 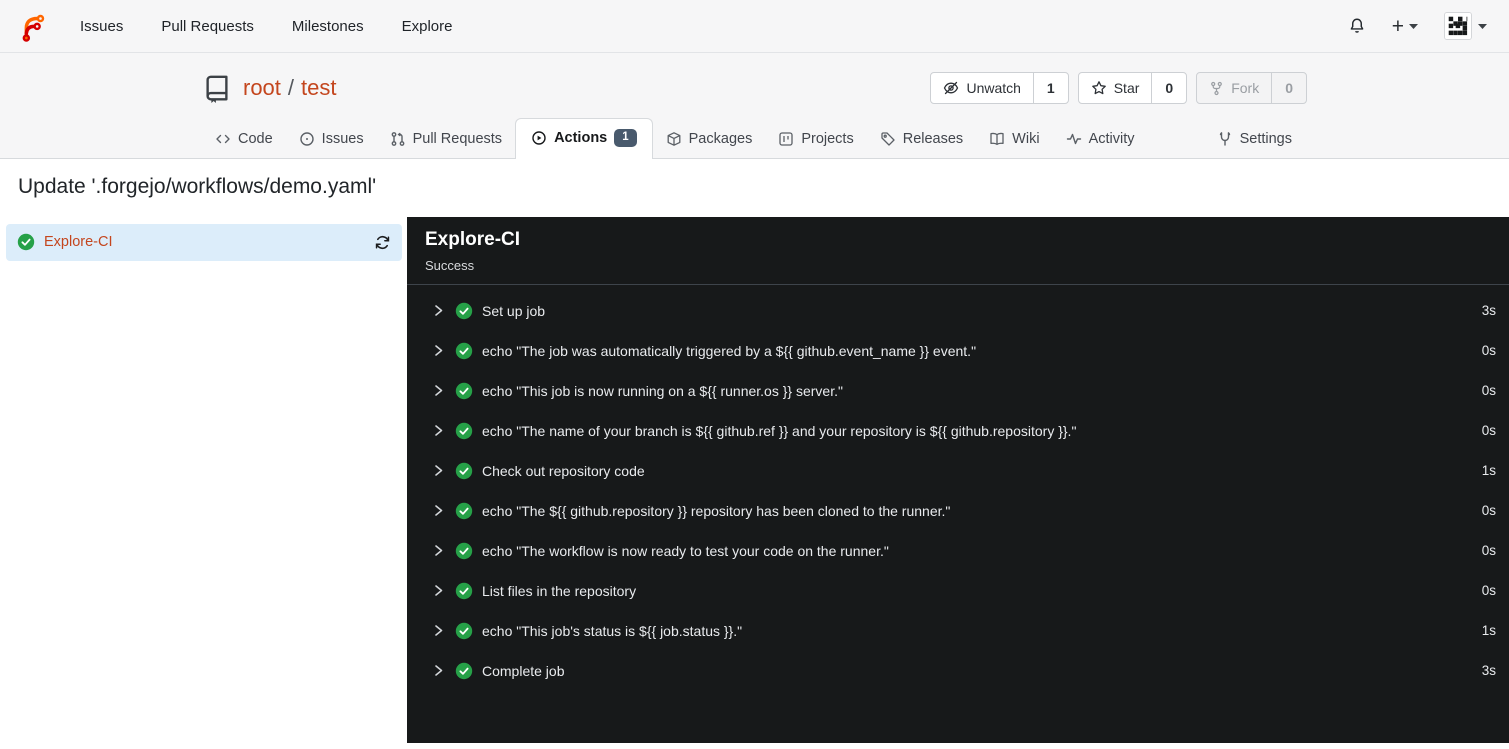 What do you see at coordinates (328, 26) in the screenshot?
I see `nav-item-milestones: Milestones` at bounding box center [328, 26].